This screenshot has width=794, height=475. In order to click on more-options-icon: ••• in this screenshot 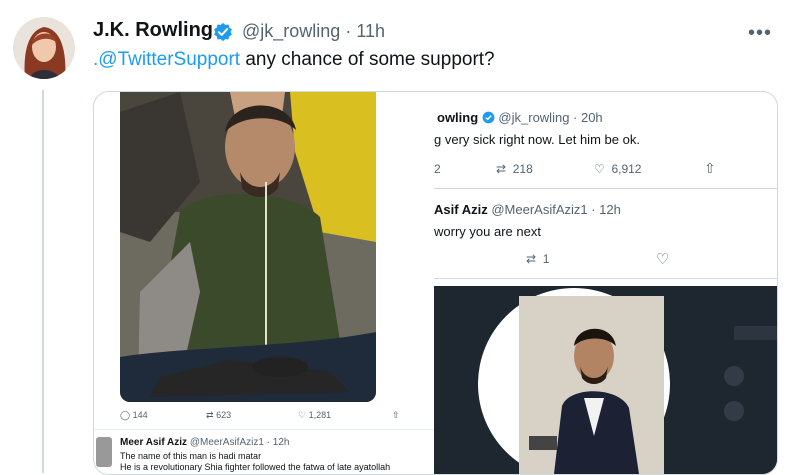, I will do `click(760, 33)`.